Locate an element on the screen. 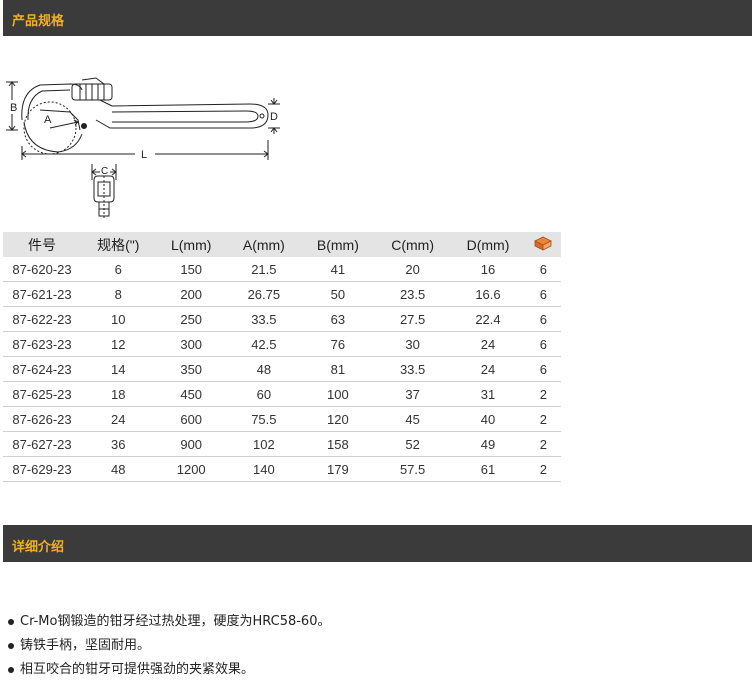  table-cell: 30 is located at coordinates (412, 344).